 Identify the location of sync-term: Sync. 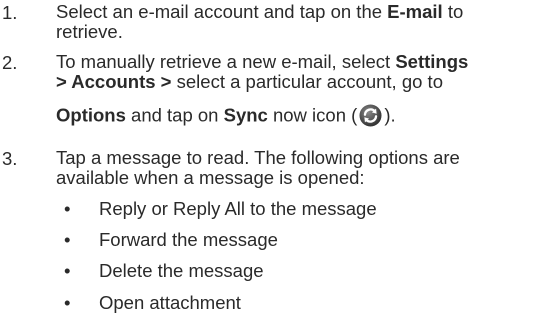
(245, 115).